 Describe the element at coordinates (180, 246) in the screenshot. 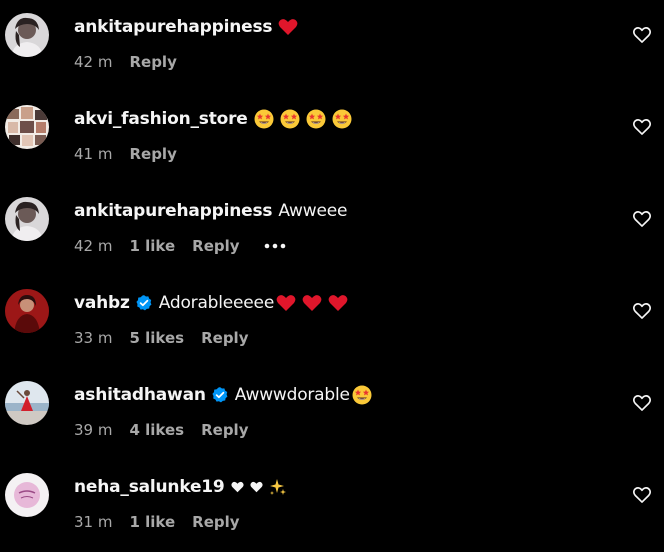

I see `comment-meta: 42 m 1 like Reply` at that location.